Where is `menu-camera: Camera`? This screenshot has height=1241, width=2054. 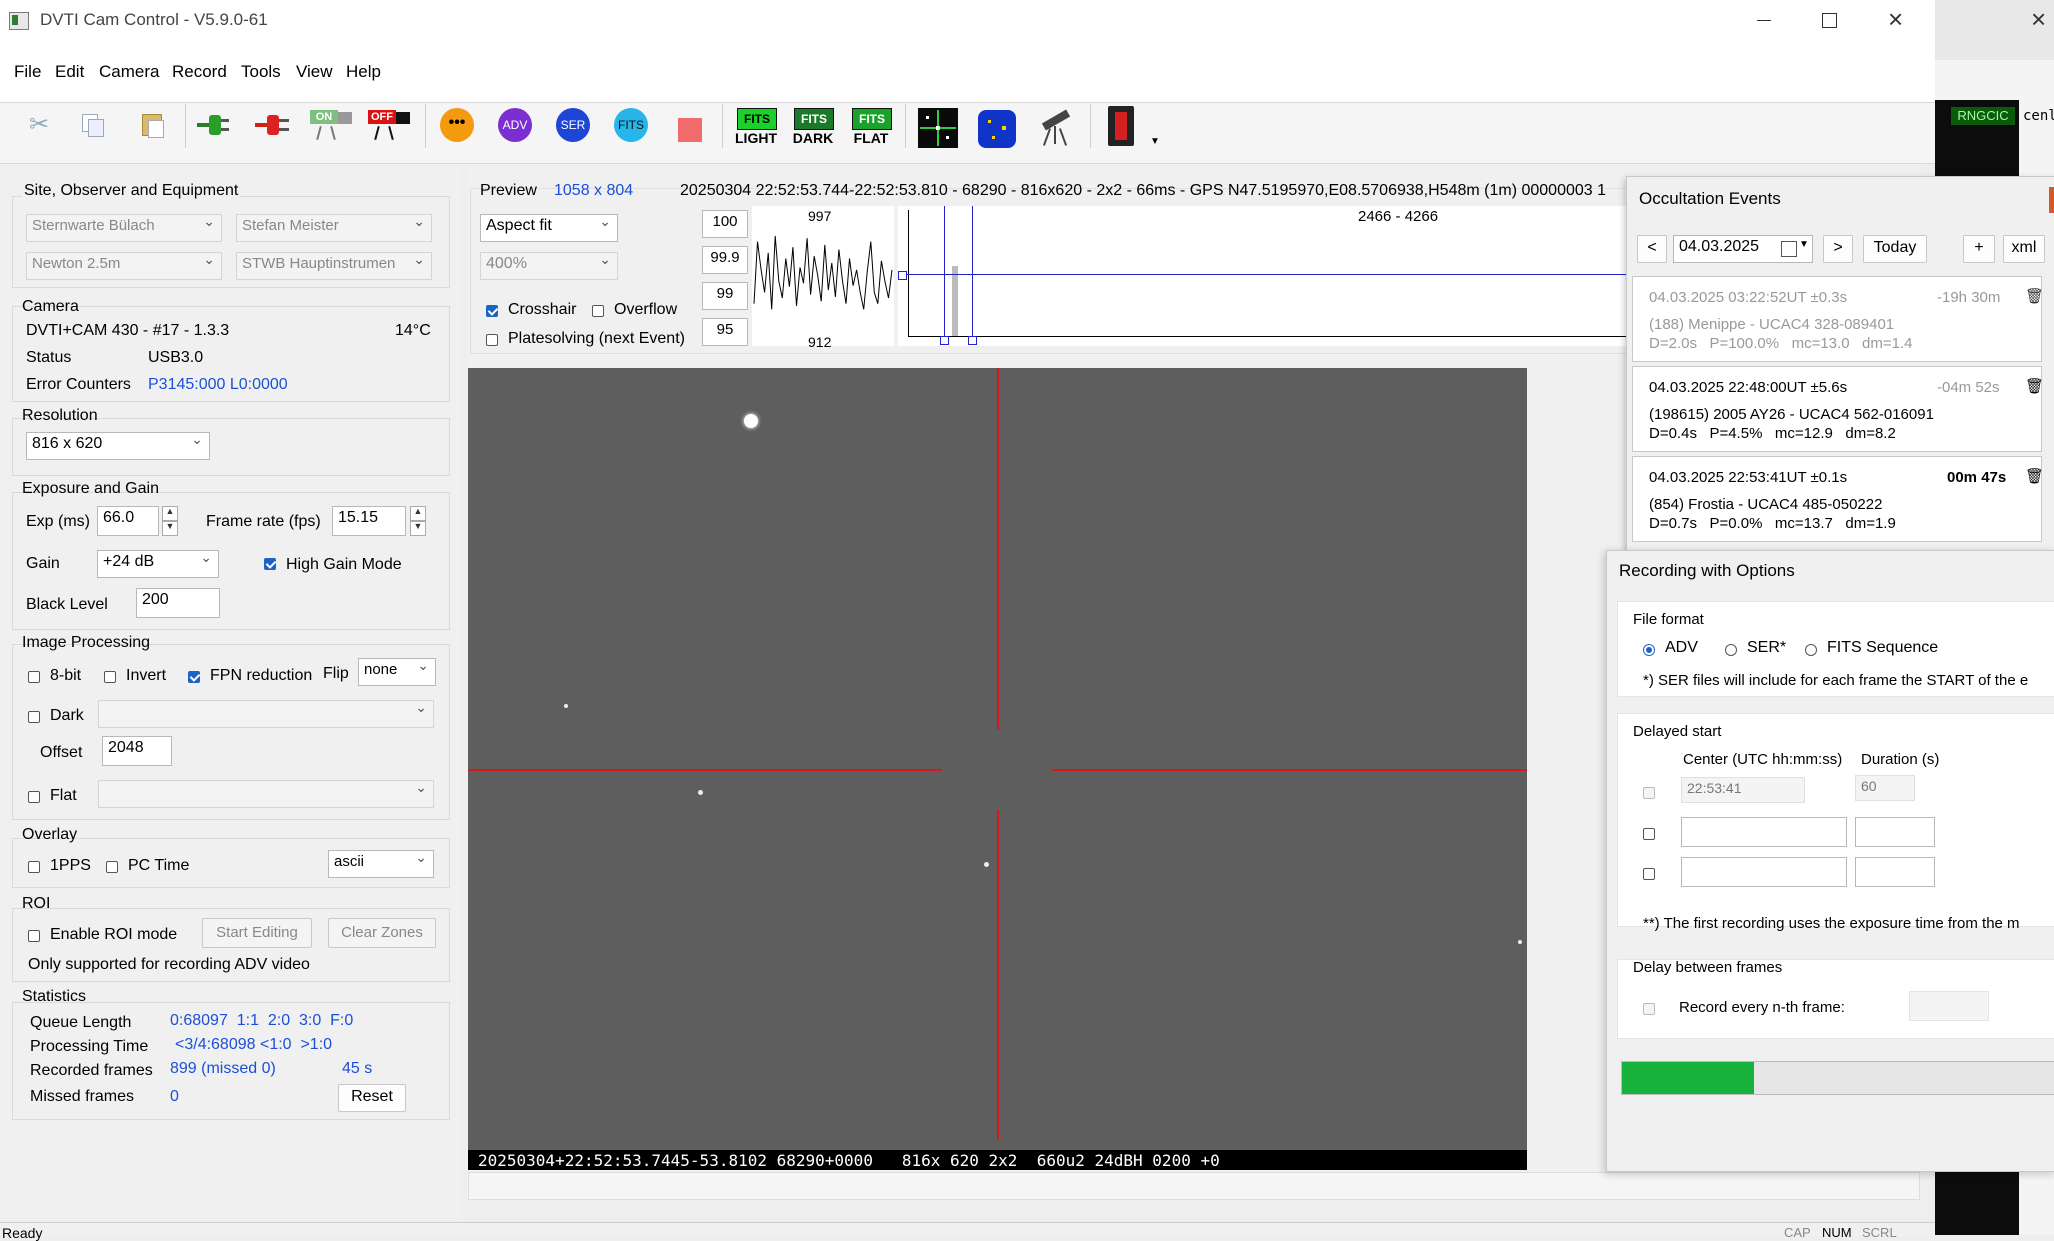 menu-camera: Camera is located at coordinates (129, 72).